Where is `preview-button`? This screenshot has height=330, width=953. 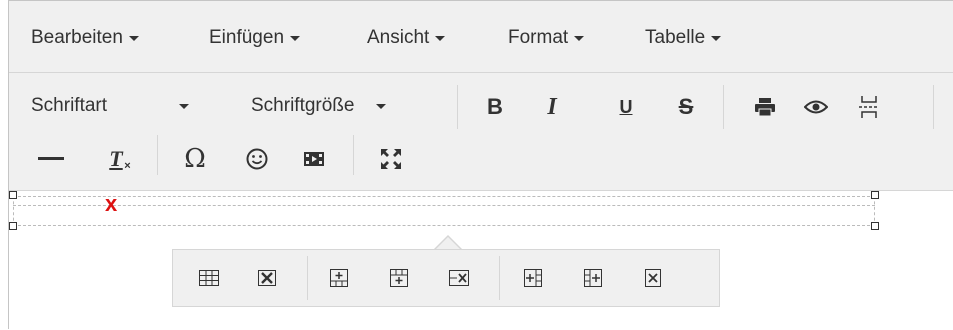 preview-button is located at coordinates (816, 107).